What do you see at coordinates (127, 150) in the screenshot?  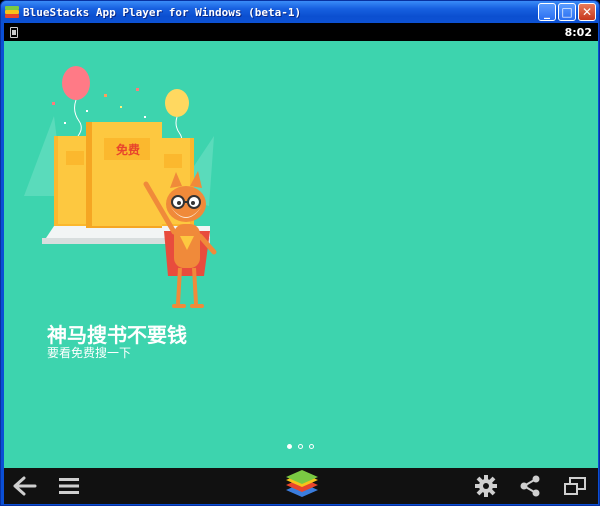 I see `free-badge: 免费` at bounding box center [127, 150].